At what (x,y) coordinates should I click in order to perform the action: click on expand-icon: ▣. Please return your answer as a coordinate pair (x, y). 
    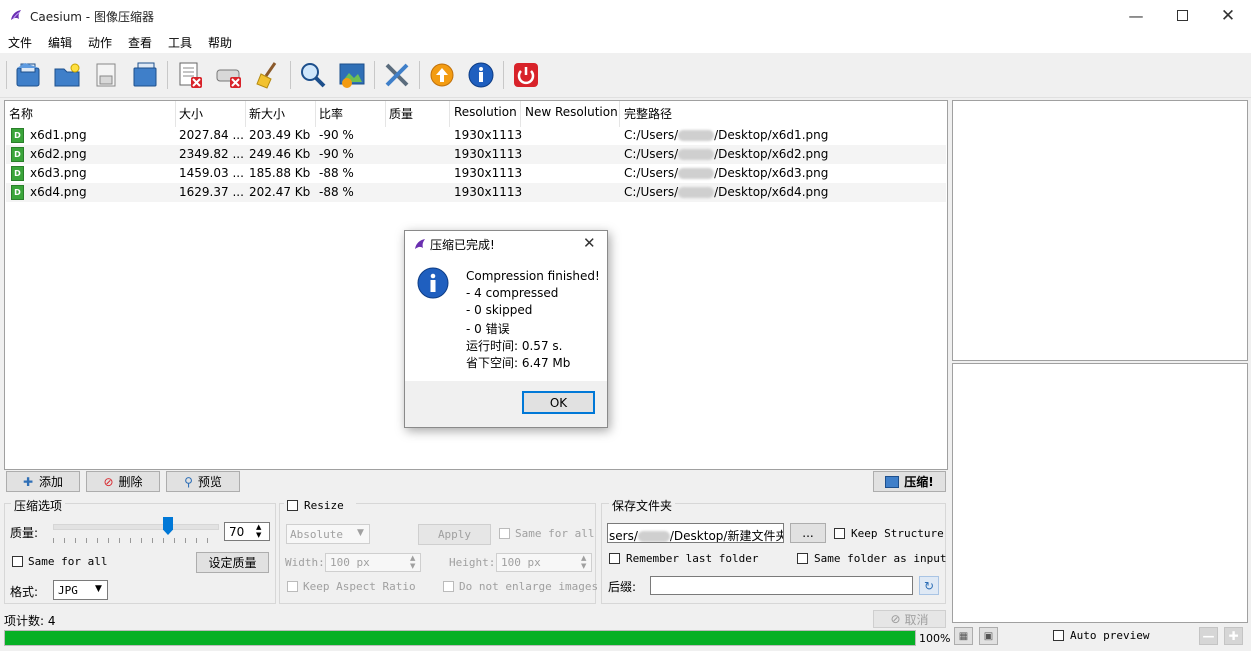
    Looking at the image, I should click on (988, 636).